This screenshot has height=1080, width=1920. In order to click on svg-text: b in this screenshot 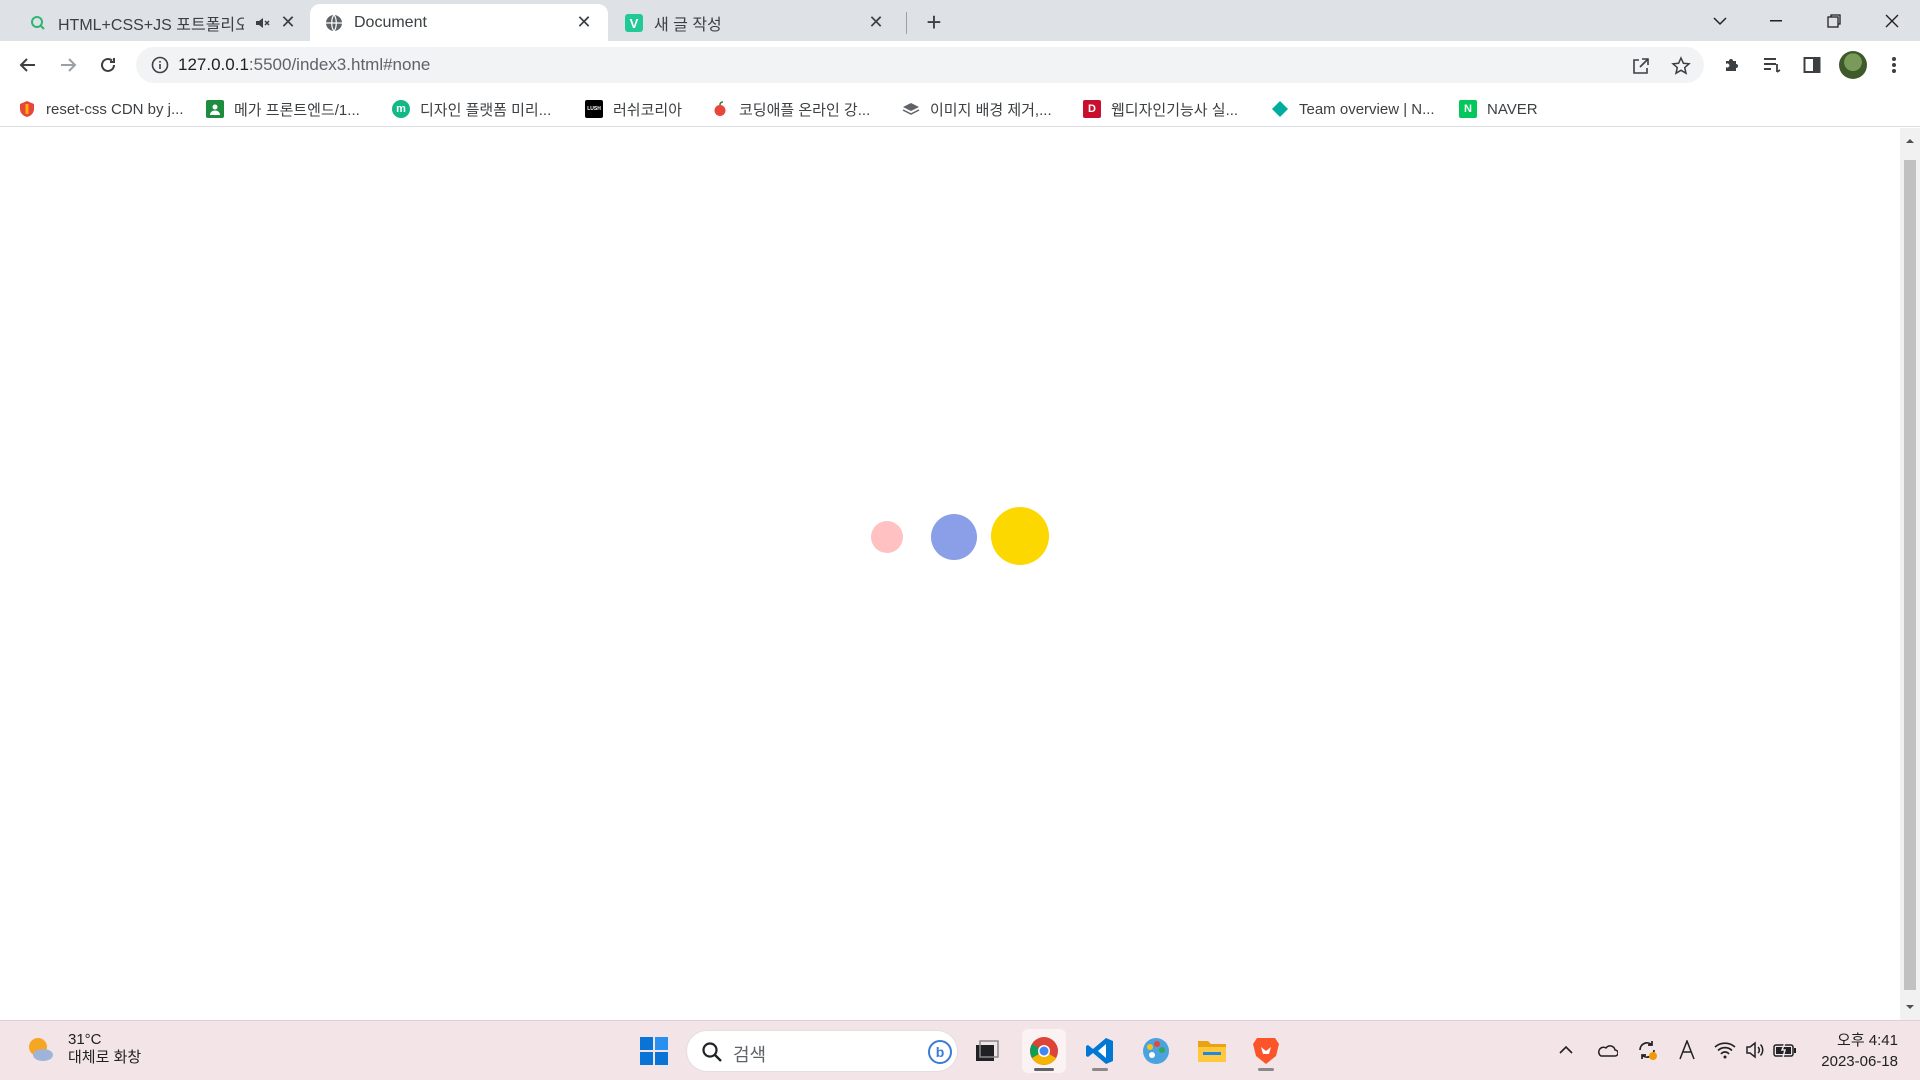, I will do `click(940, 1052)`.